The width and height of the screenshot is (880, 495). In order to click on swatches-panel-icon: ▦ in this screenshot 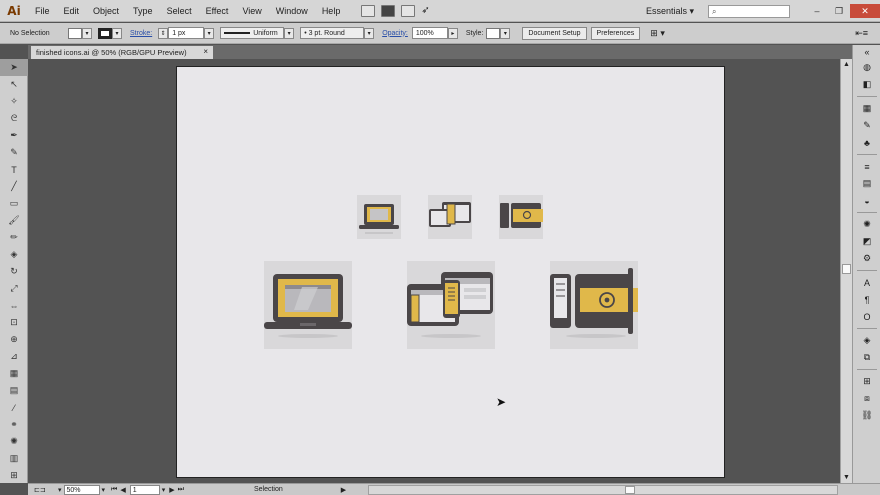, I will do `click(866, 108)`.